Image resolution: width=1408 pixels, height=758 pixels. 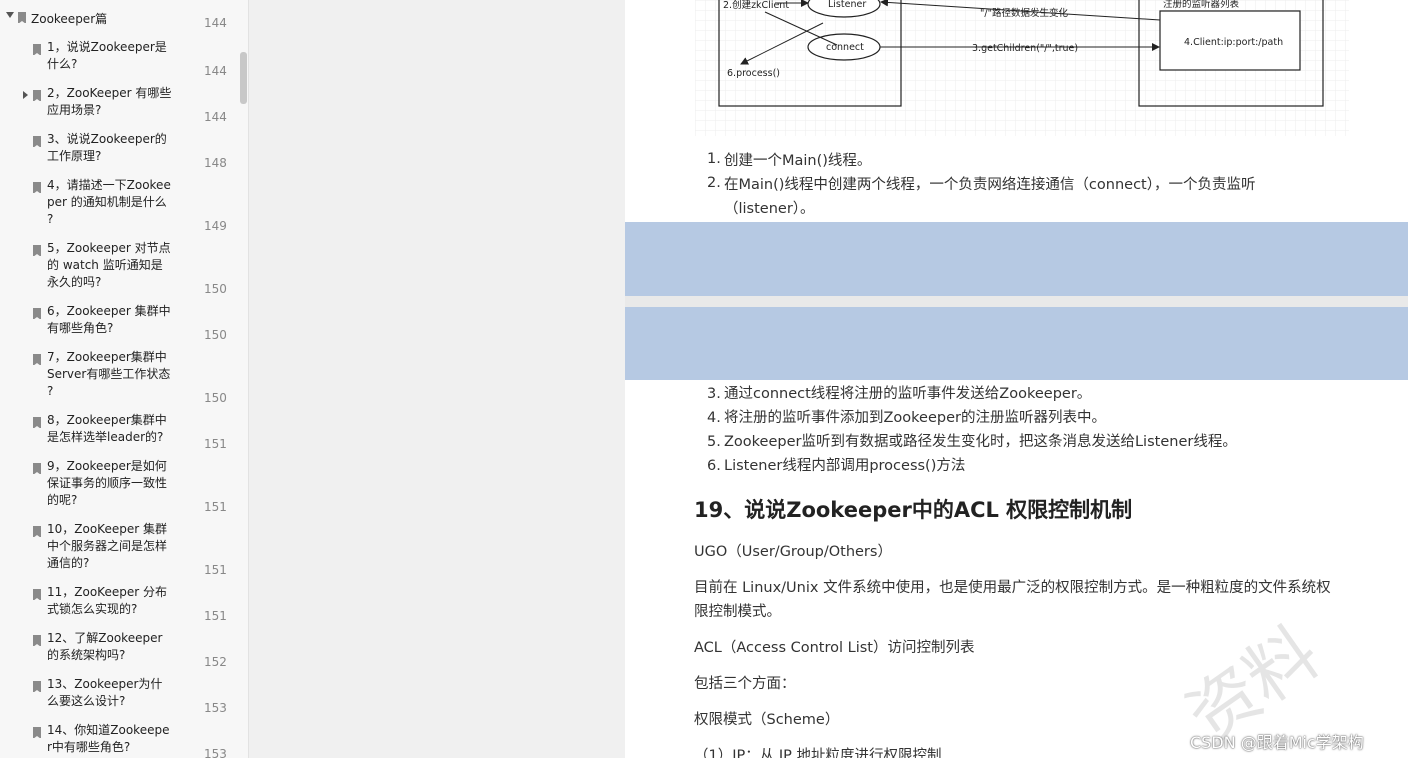 I want to click on bookmark-label: 11，ZooKeeper 分布 式锁怎么实现的?, so click(x=107, y=600).